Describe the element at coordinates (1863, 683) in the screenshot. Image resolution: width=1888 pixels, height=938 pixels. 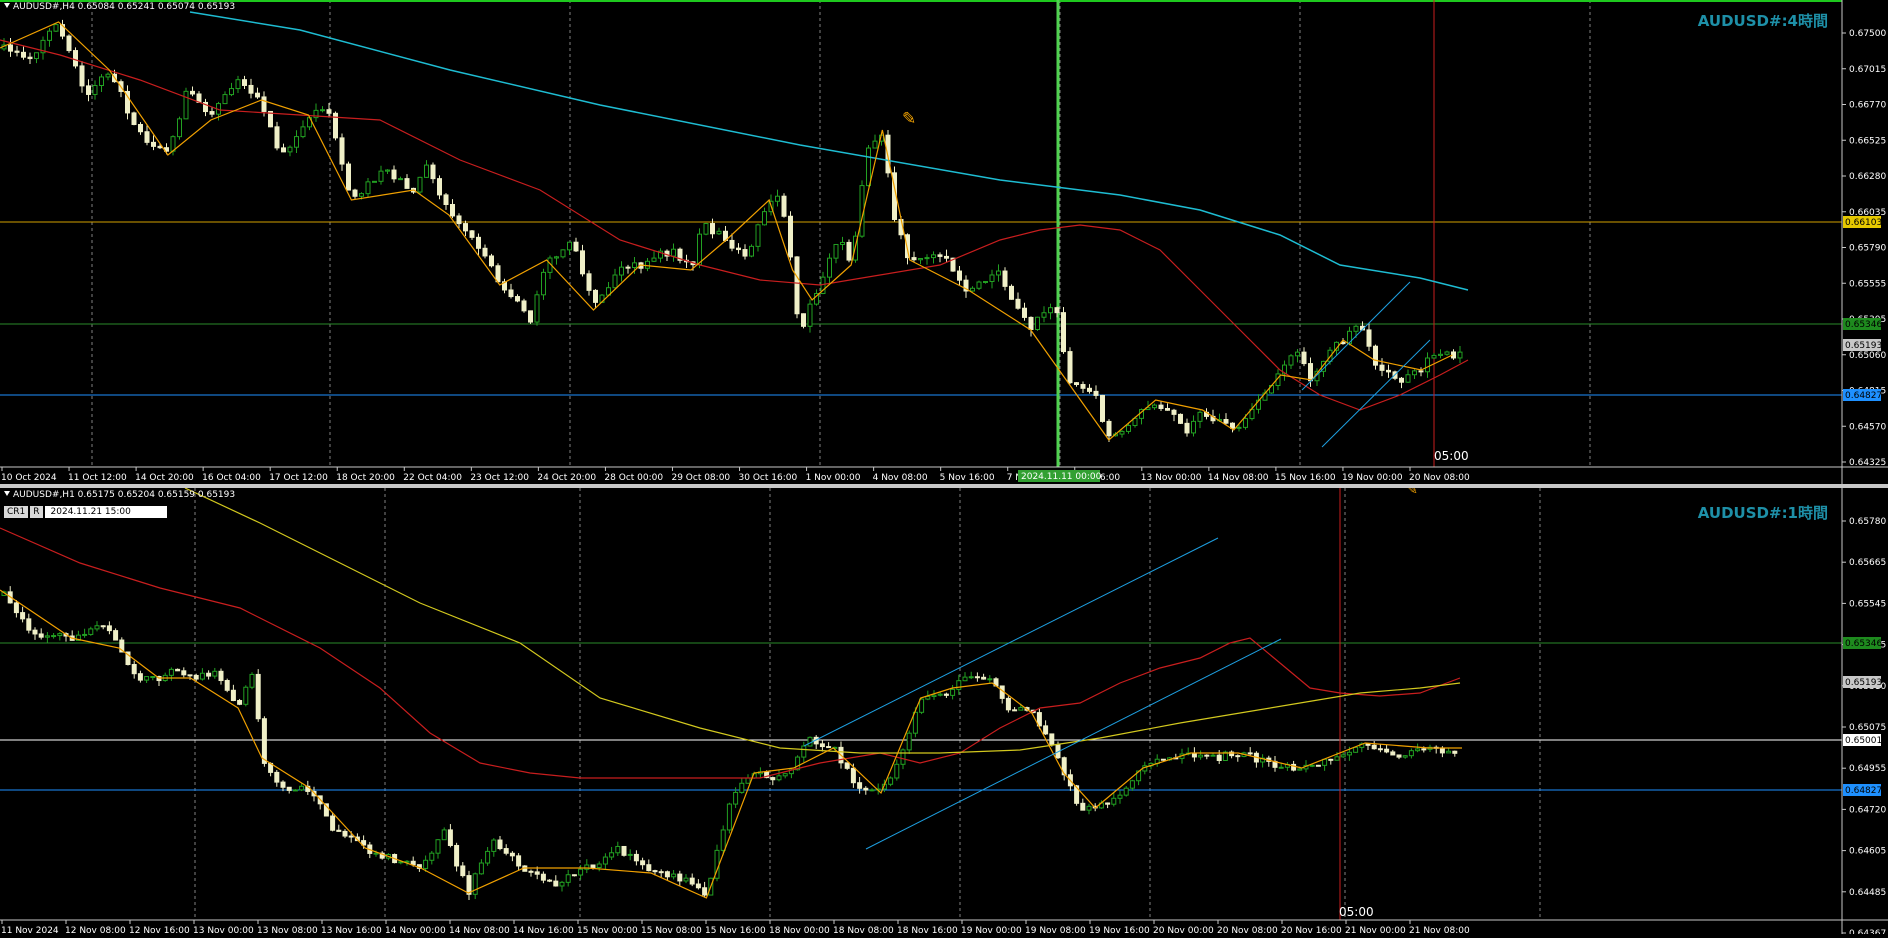
I see `price-tag-label: 0.65193` at that location.